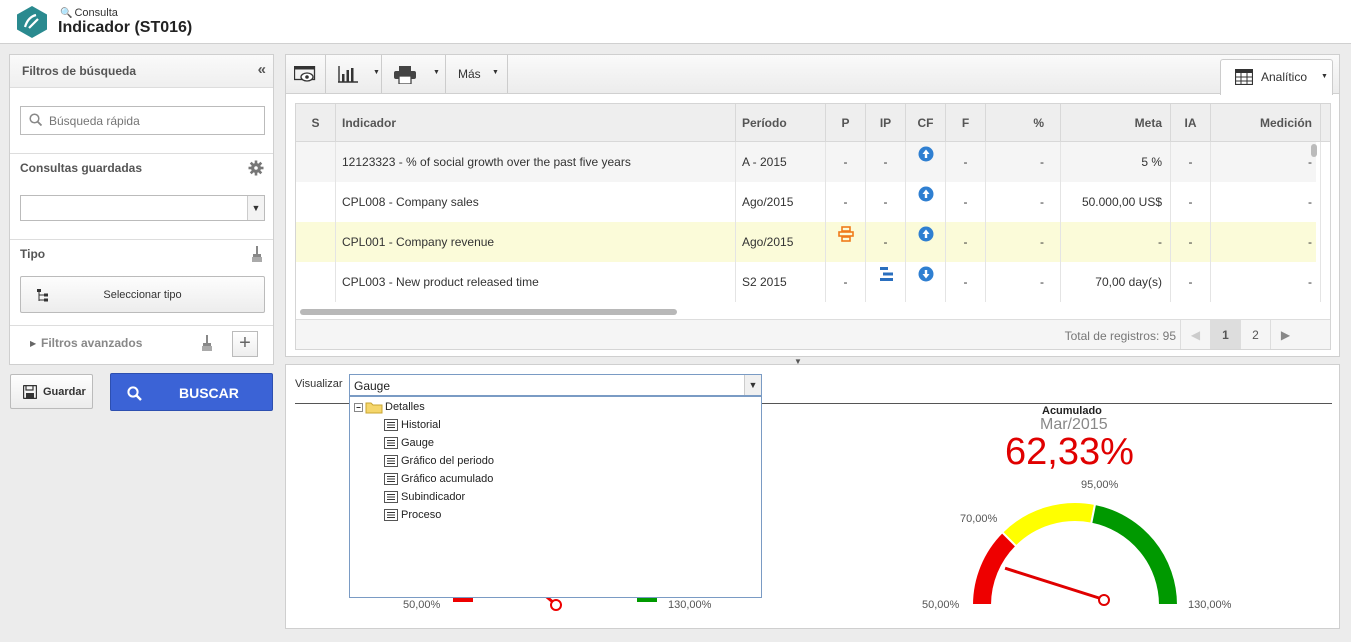 The width and height of the screenshot is (1351, 642). What do you see at coordinates (422, 605) in the screenshot?
I see `gauge-min-label: 50,00%` at bounding box center [422, 605].